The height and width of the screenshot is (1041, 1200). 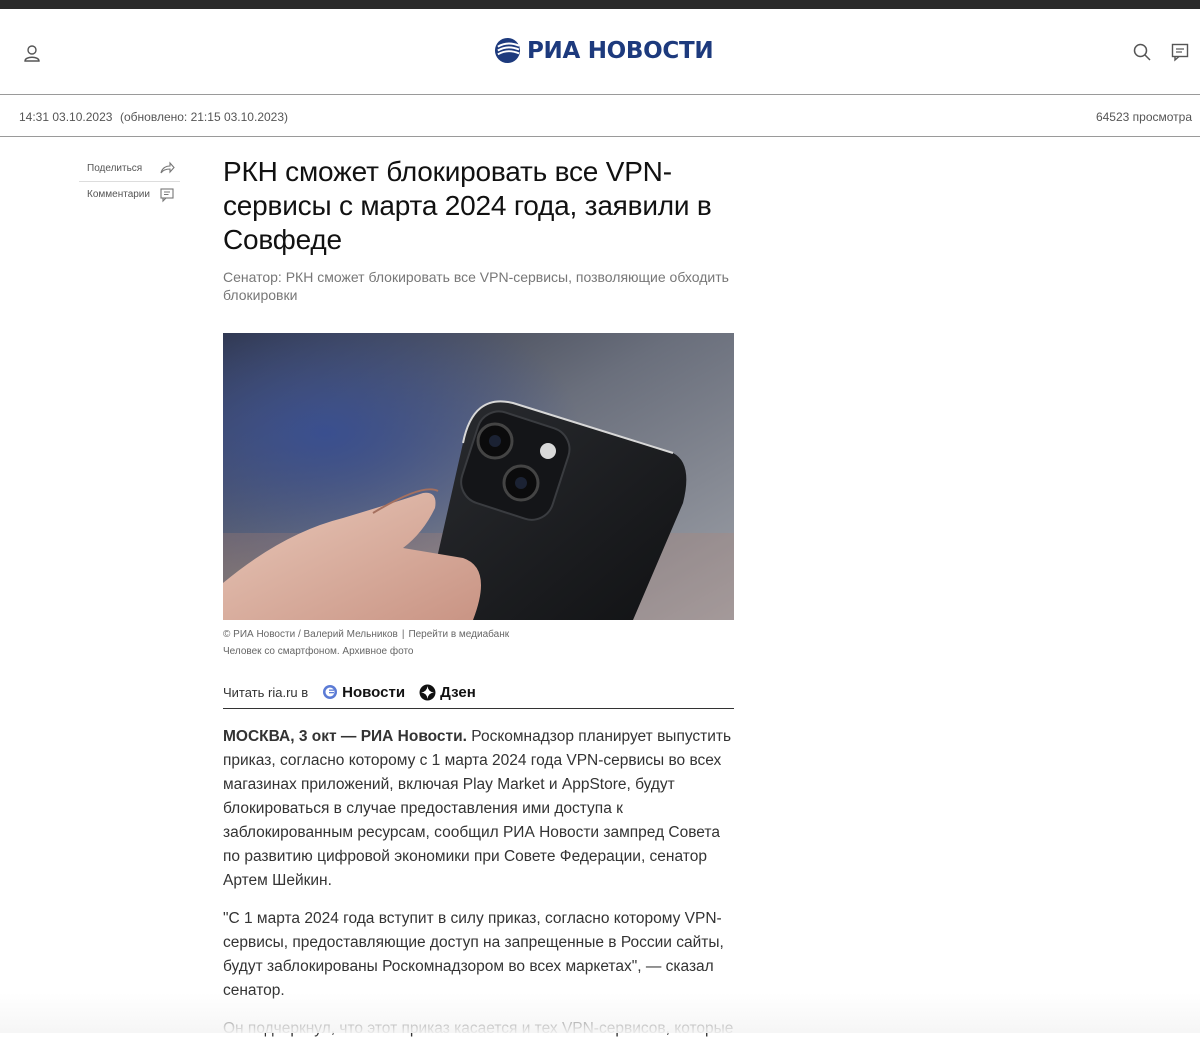 I want to click on share-button: Поделиться, so click(x=129, y=168).